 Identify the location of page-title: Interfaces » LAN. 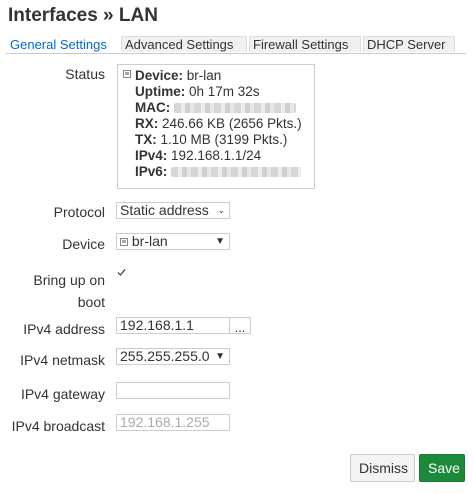
(83, 15).